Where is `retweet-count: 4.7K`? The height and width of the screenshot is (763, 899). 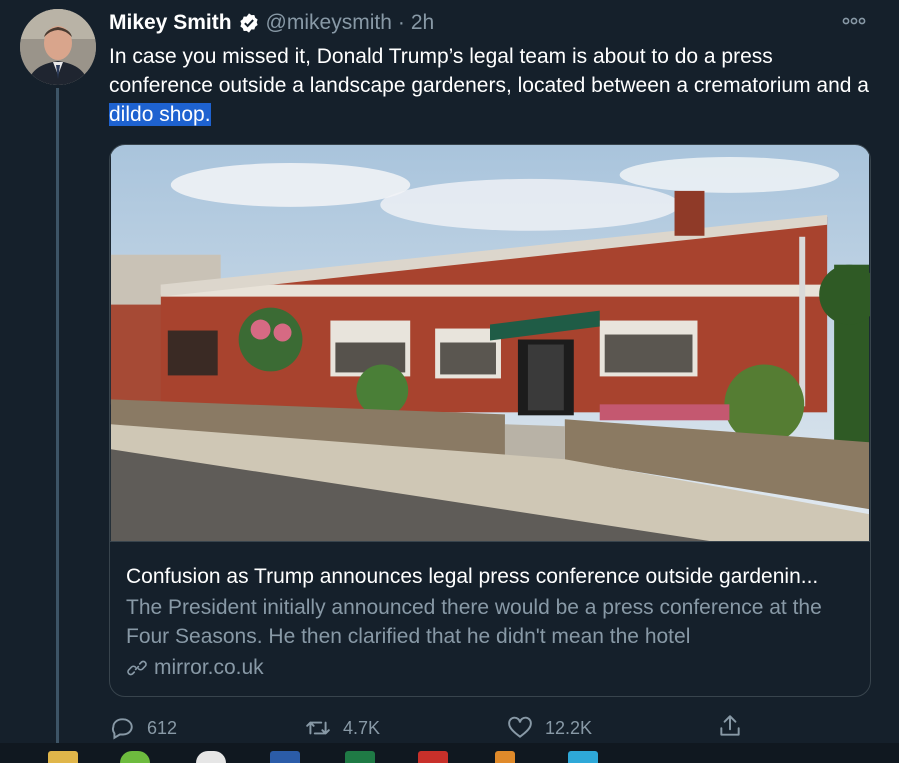
retweet-count: 4.7K is located at coordinates (362, 728).